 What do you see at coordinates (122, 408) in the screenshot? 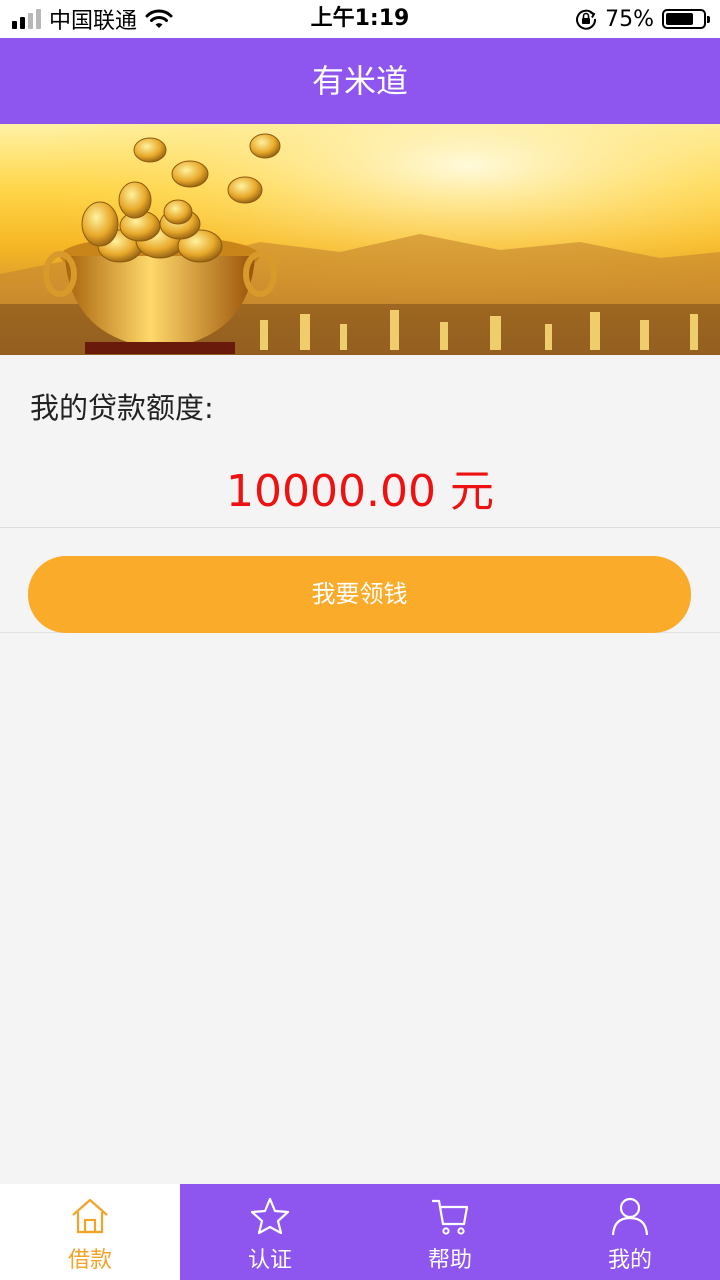
I see `loan-quota-label: 我的贷款额度:` at bounding box center [122, 408].